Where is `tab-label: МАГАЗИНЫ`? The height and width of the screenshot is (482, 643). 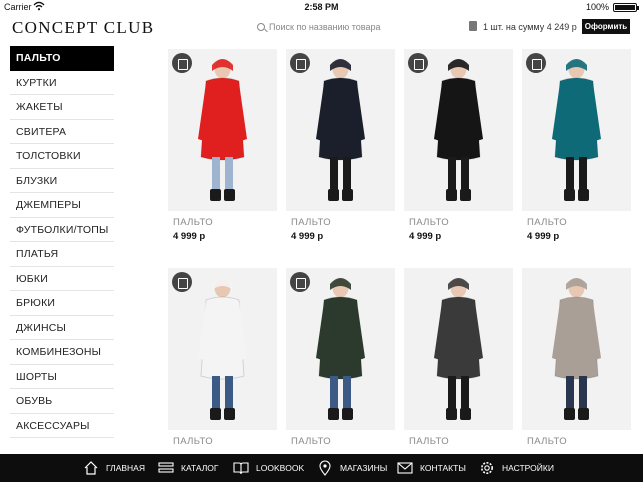
tab-label: МАГАЗИНЫ is located at coordinates (364, 468).